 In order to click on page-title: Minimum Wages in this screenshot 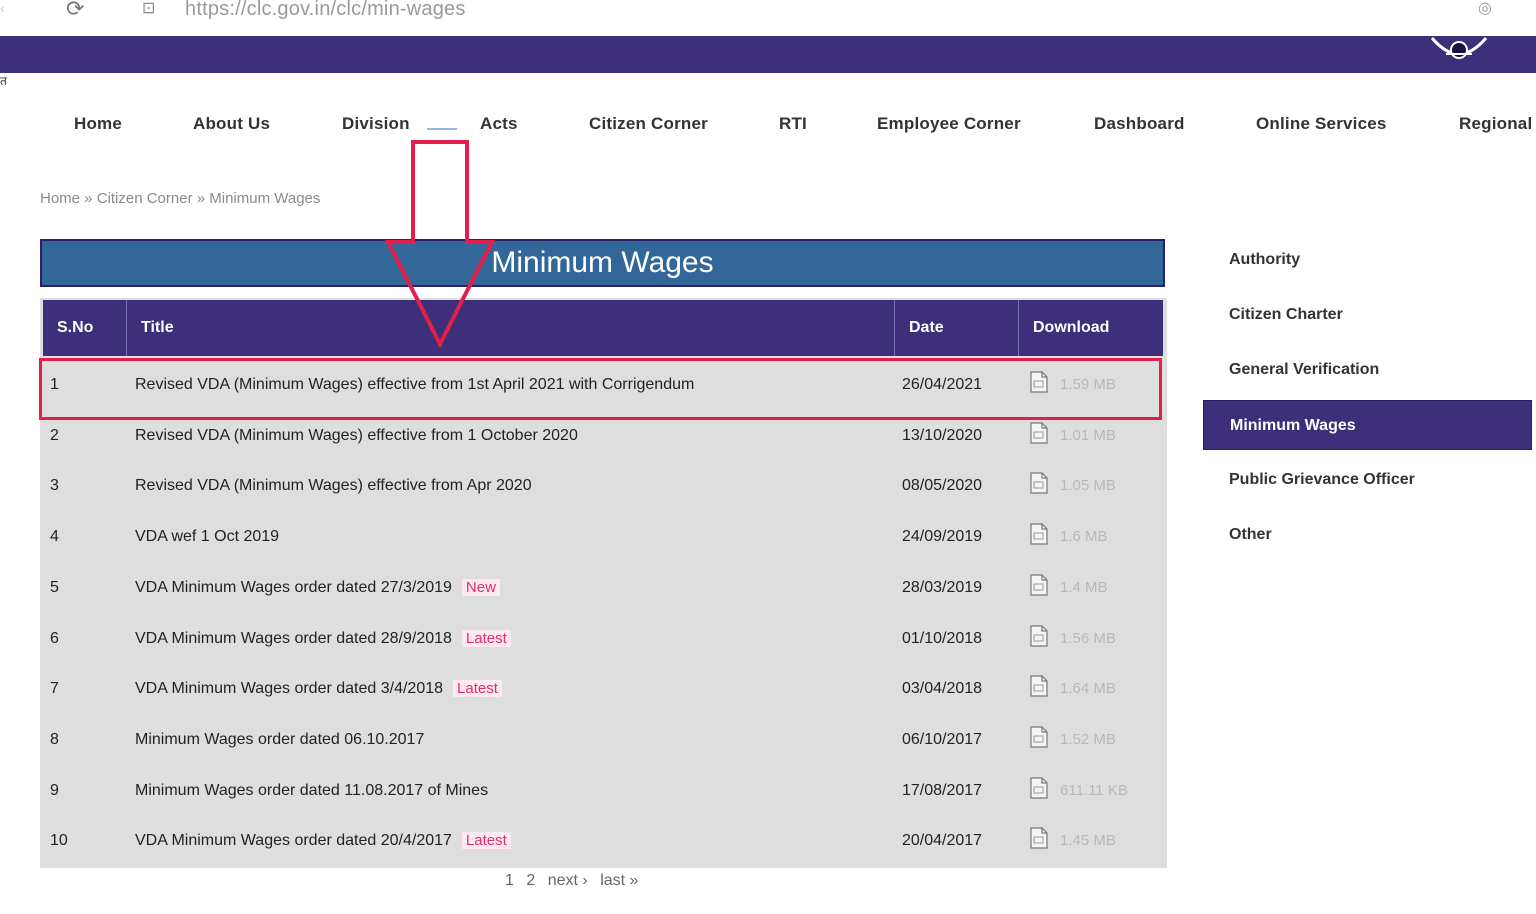, I will do `click(602, 262)`.